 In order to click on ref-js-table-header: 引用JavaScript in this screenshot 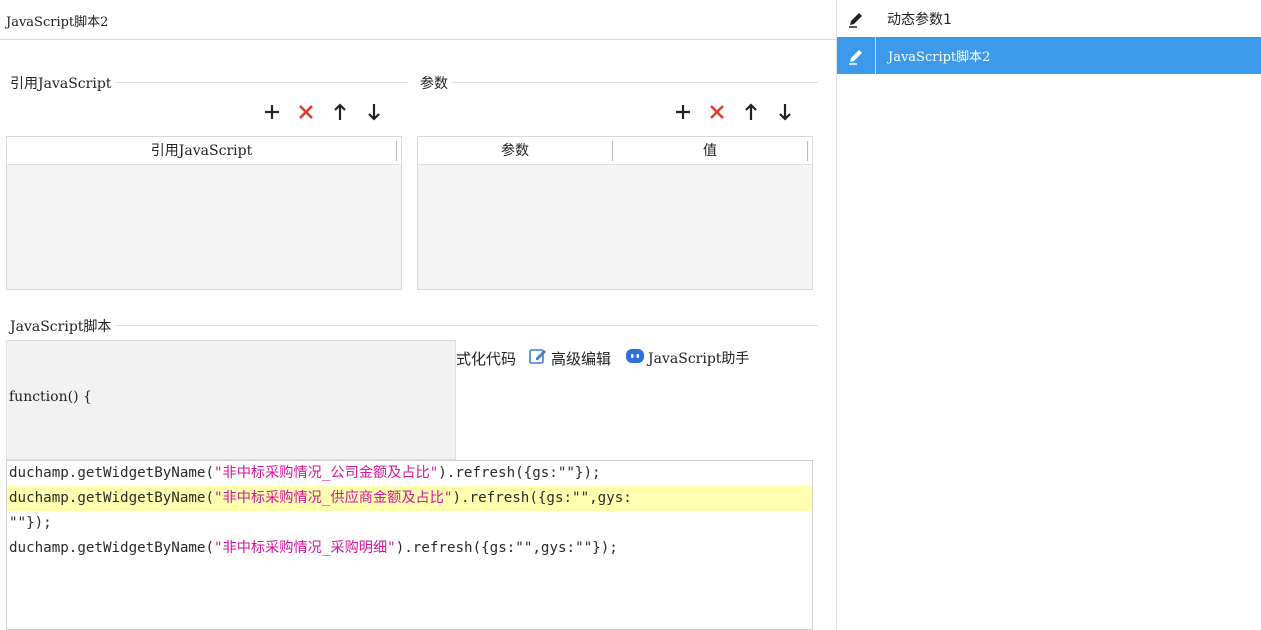, I will do `click(204, 151)`.